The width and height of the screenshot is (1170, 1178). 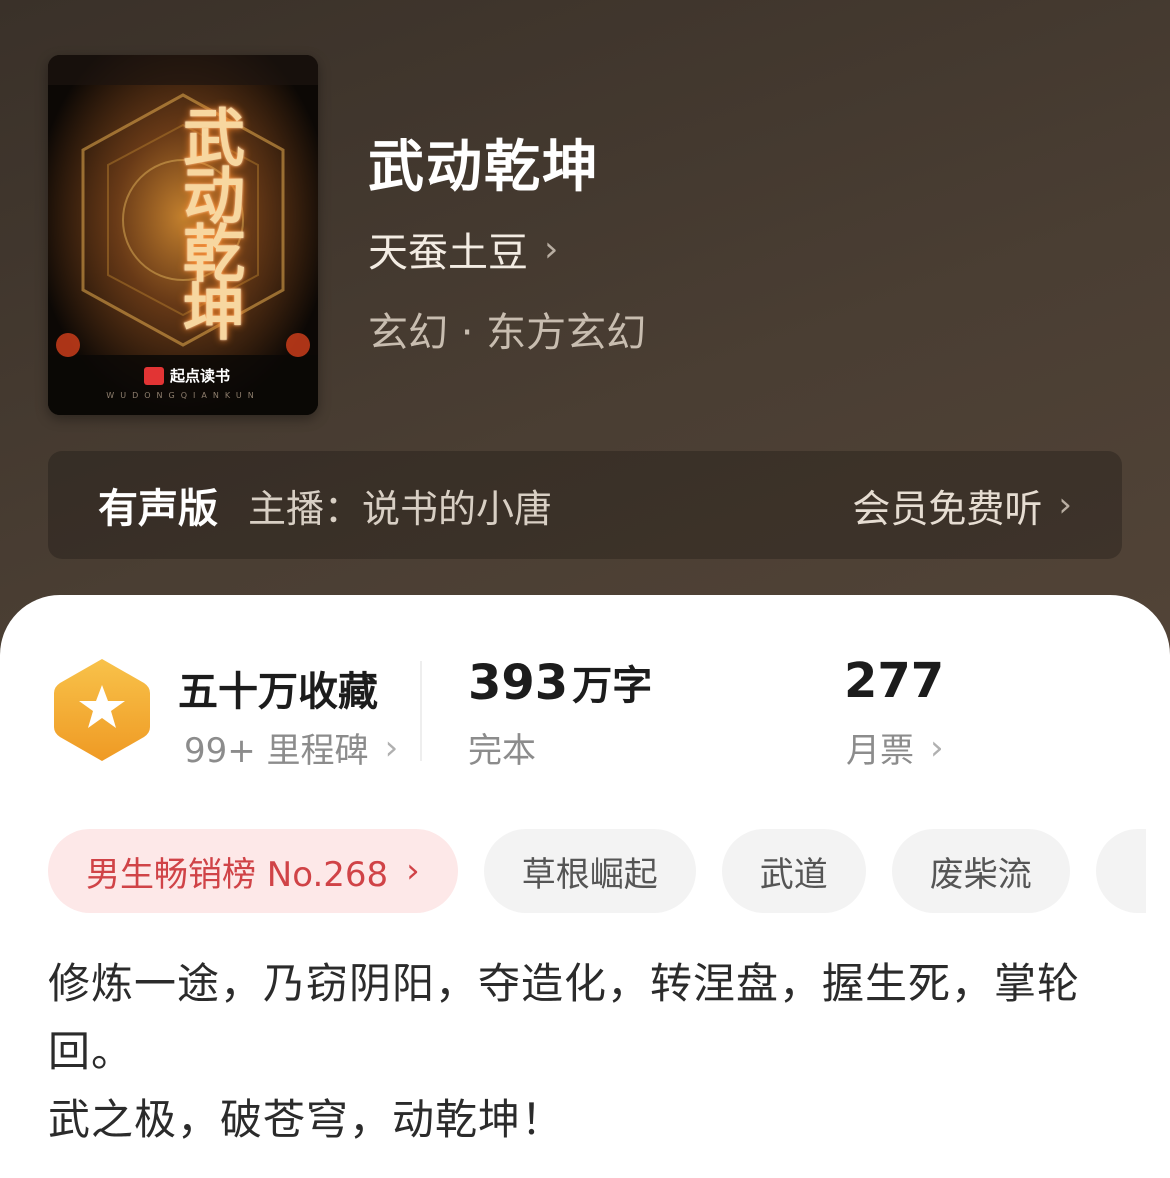 I want to click on tag-item, so click(x=1120, y=871).